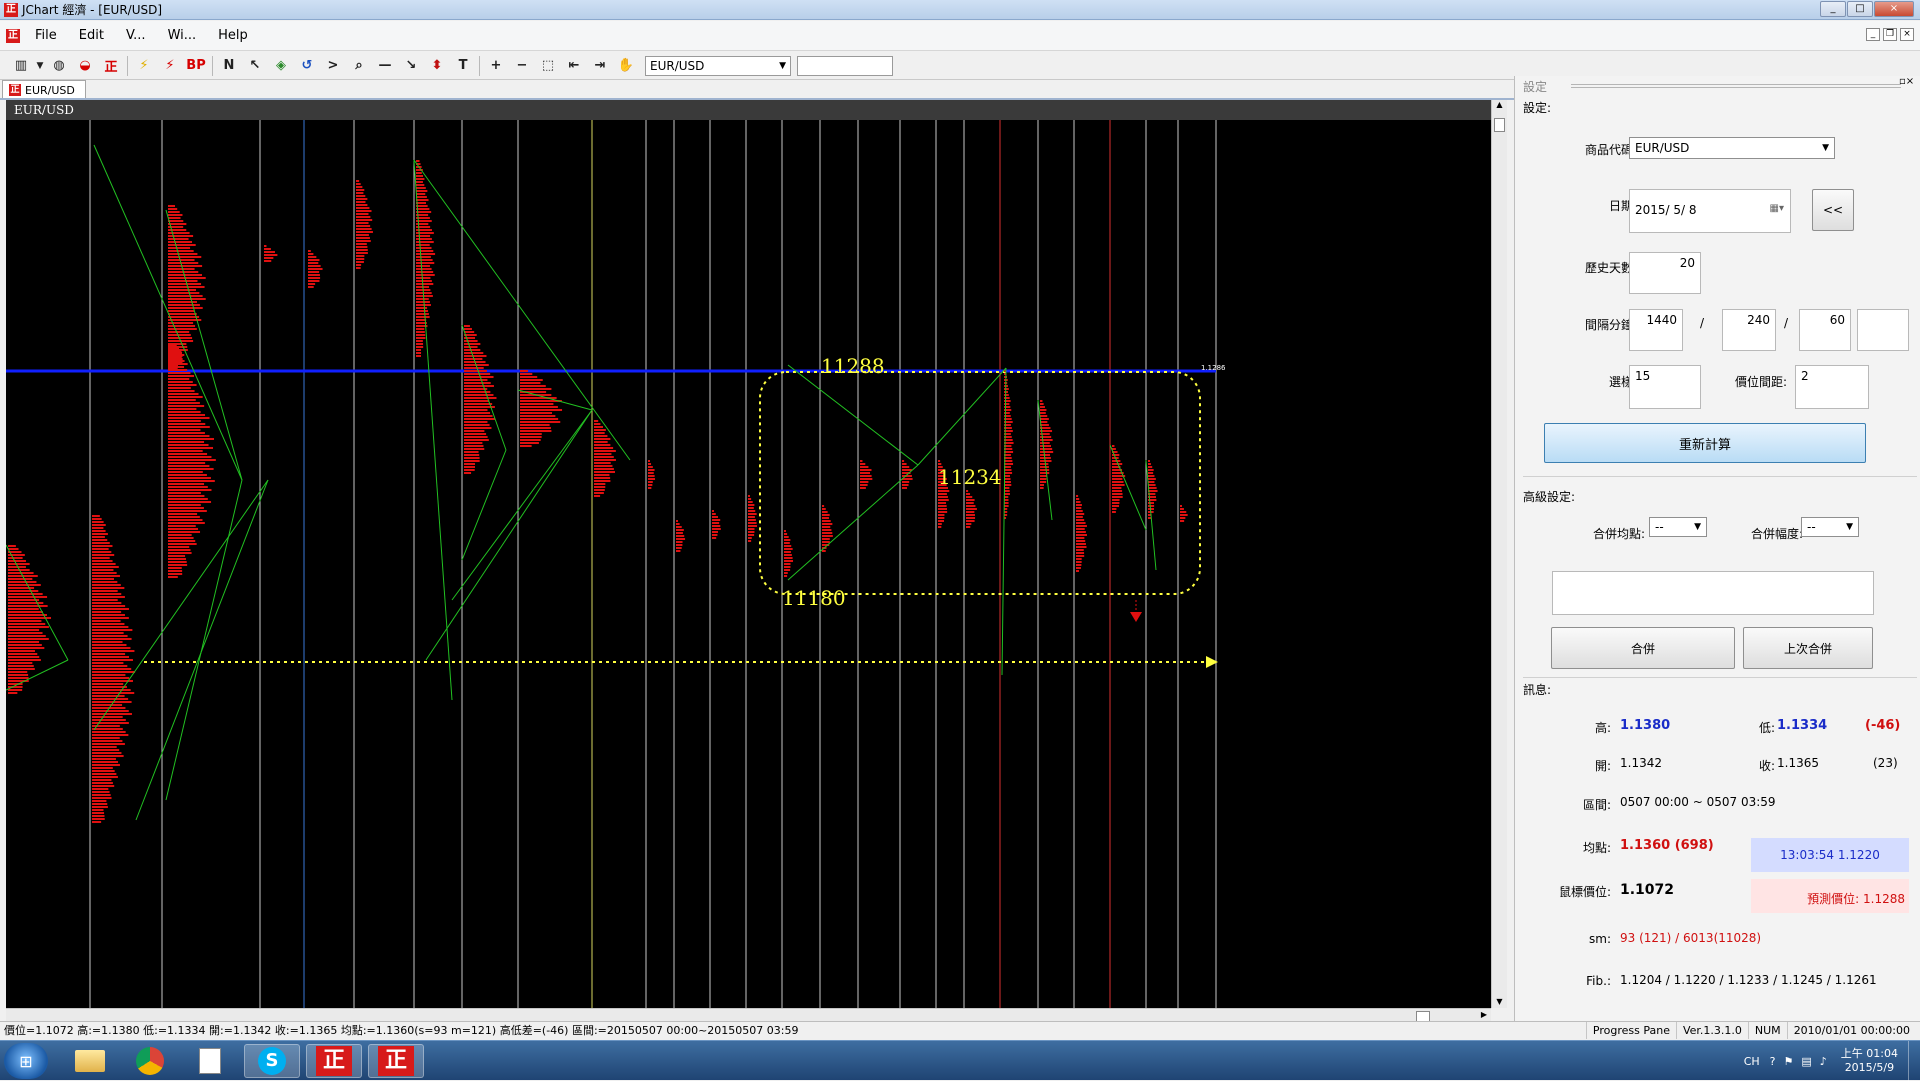  What do you see at coordinates (1873, 34) in the screenshot?
I see `mdi-minimize-button: _` at bounding box center [1873, 34].